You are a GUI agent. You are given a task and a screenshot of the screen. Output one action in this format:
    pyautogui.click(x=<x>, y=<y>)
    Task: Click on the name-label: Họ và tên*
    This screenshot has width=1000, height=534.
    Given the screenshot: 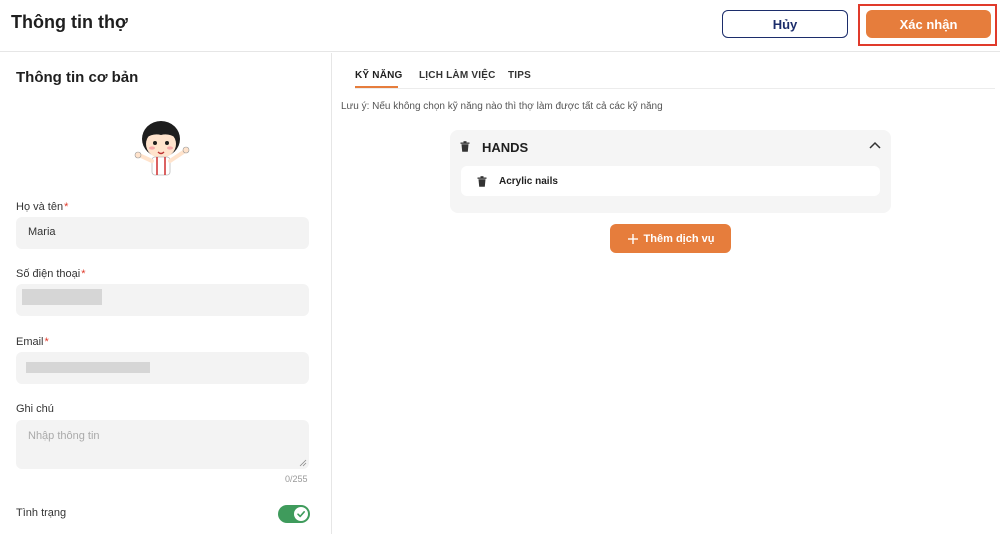 What is the action you would take?
    pyautogui.click(x=42, y=207)
    